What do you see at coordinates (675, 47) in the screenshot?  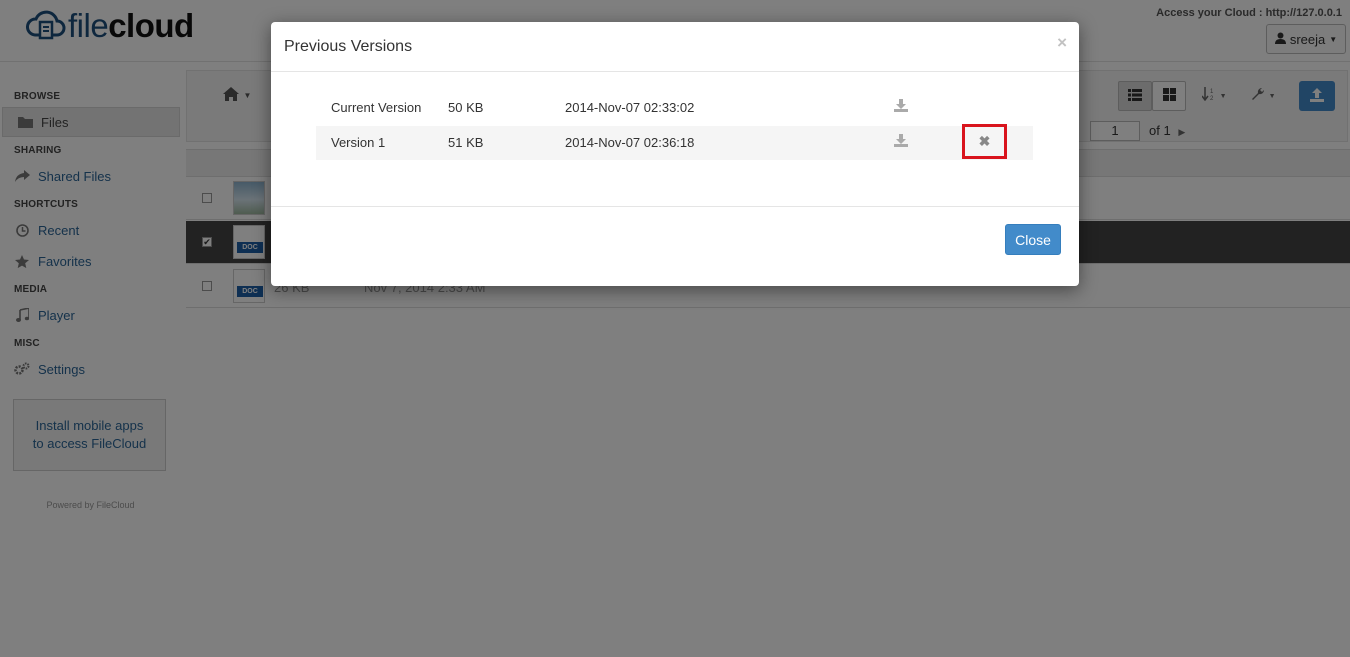 I see `dialog-header: Previous Versions ×` at bounding box center [675, 47].